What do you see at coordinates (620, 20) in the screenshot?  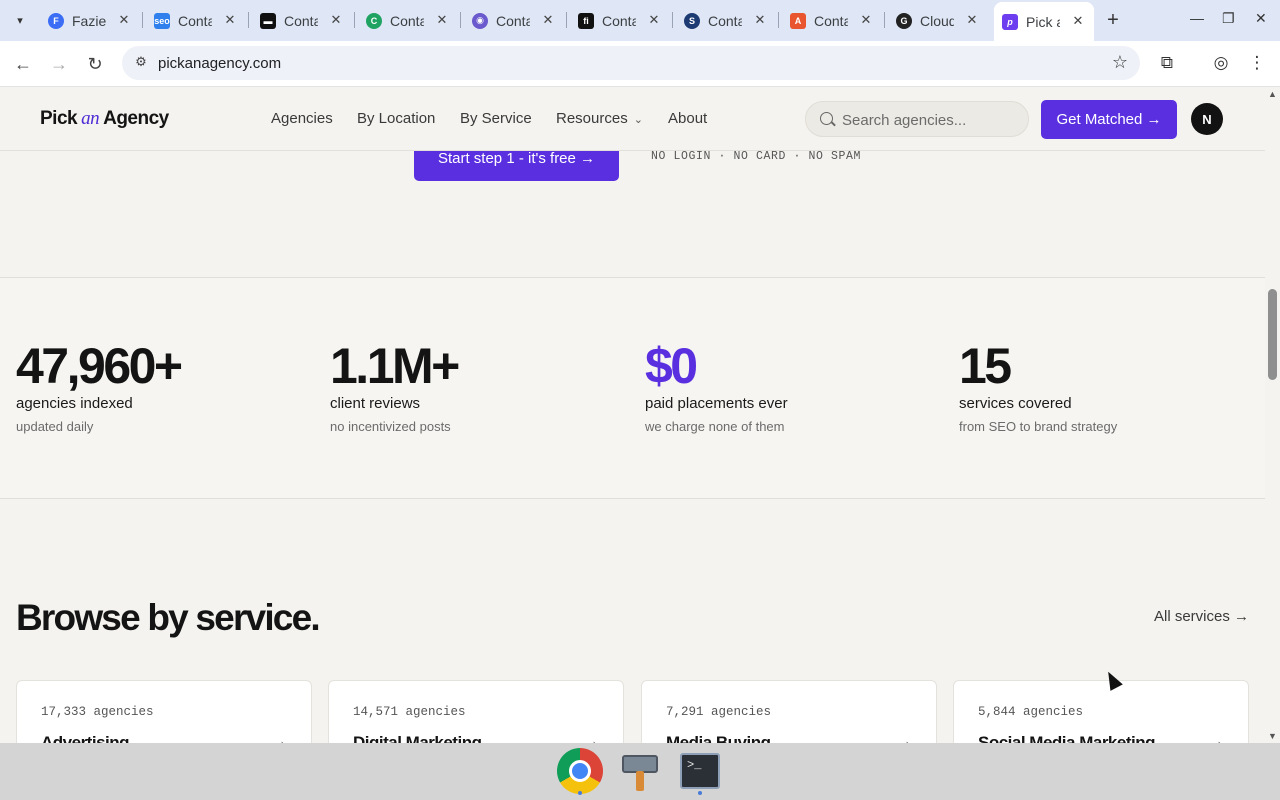 I see `browser-tab: fi Conta ✕` at bounding box center [620, 20].